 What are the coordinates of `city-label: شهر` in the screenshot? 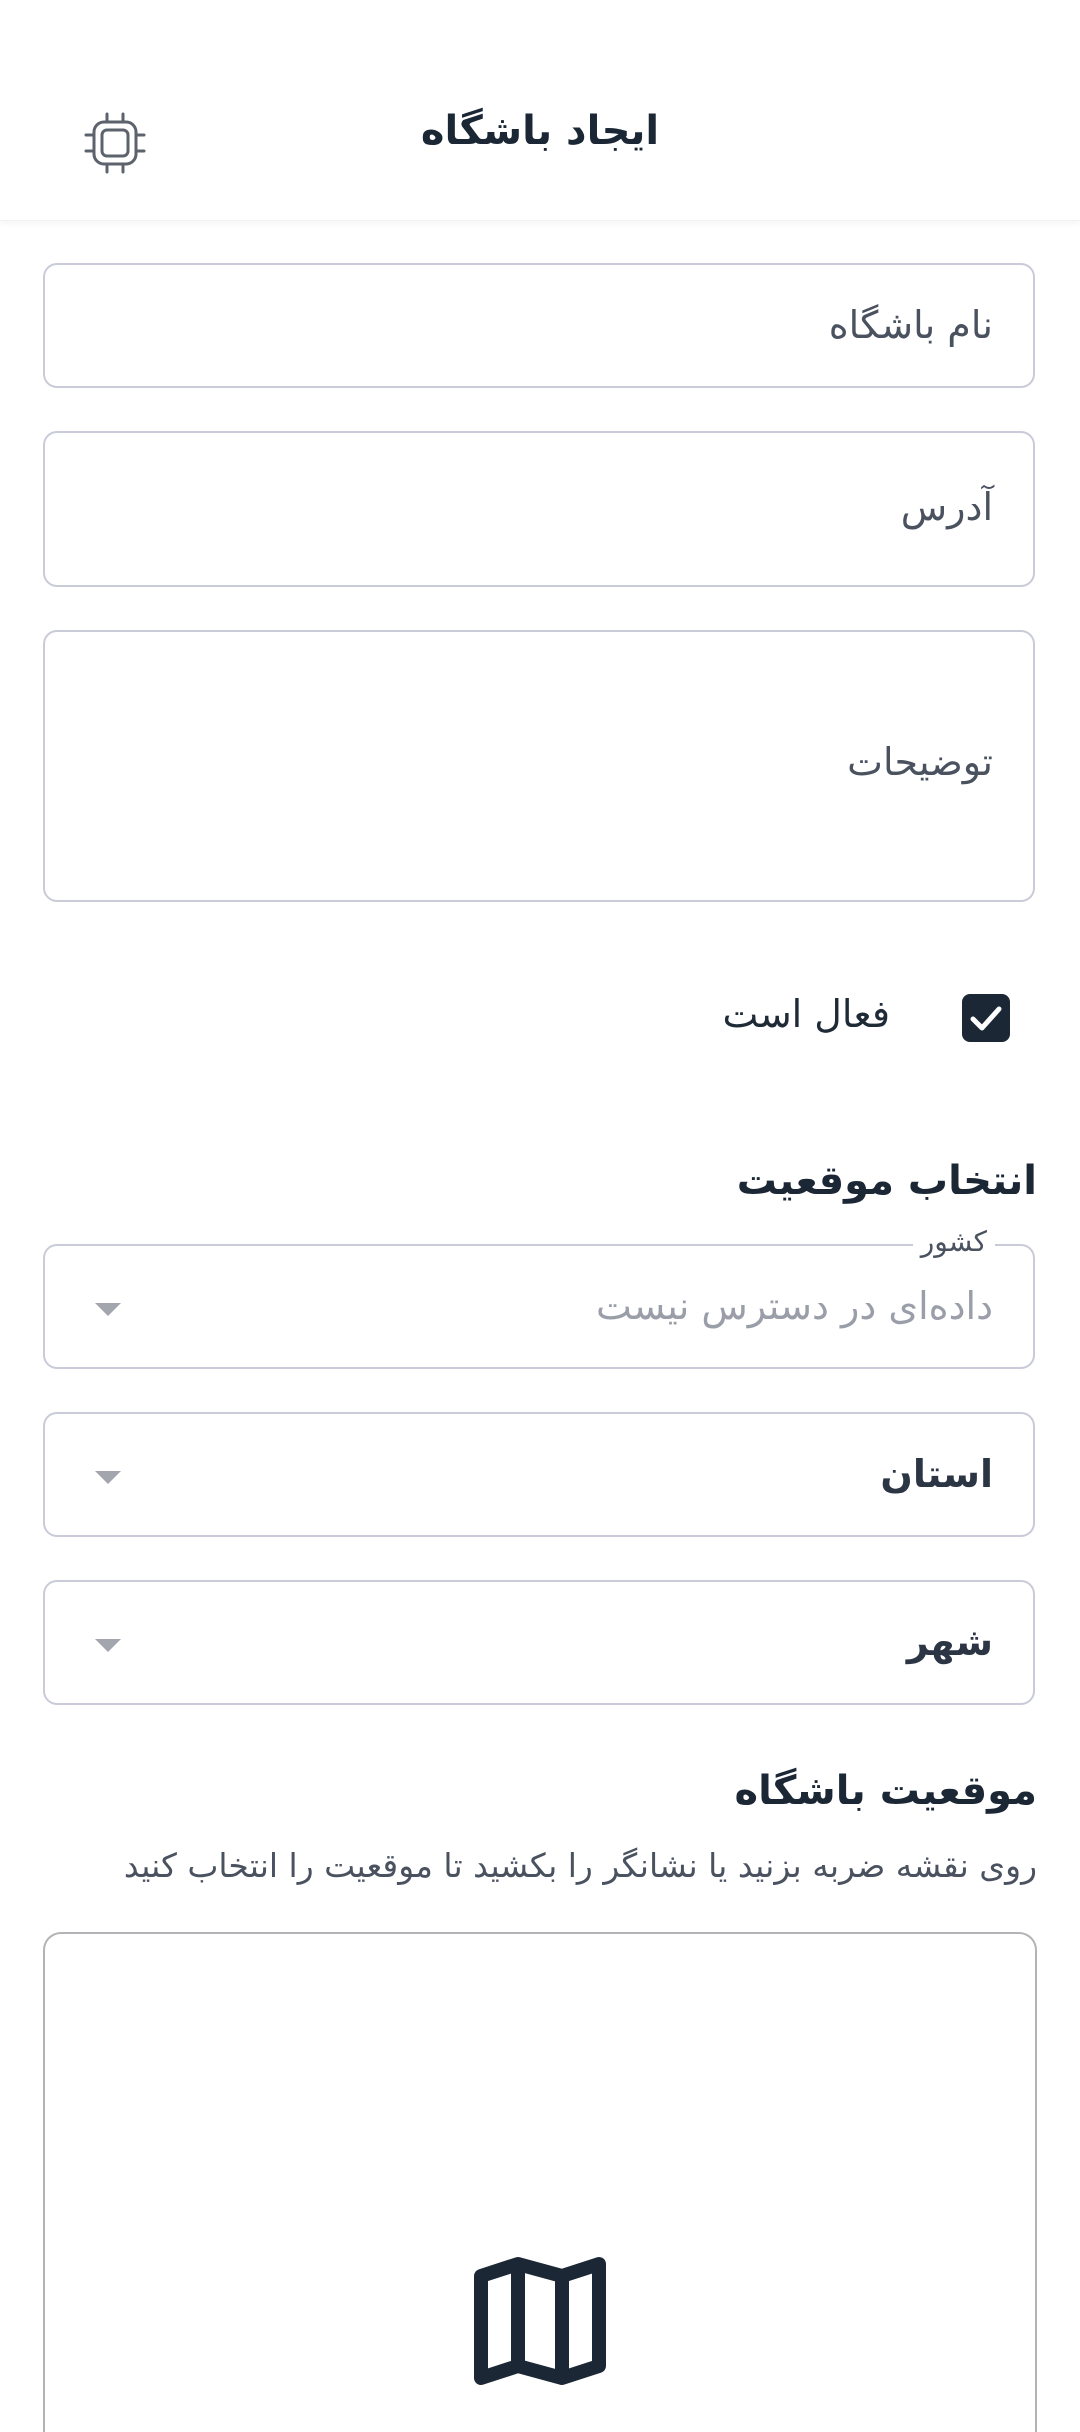 It's located at (949, 1642).